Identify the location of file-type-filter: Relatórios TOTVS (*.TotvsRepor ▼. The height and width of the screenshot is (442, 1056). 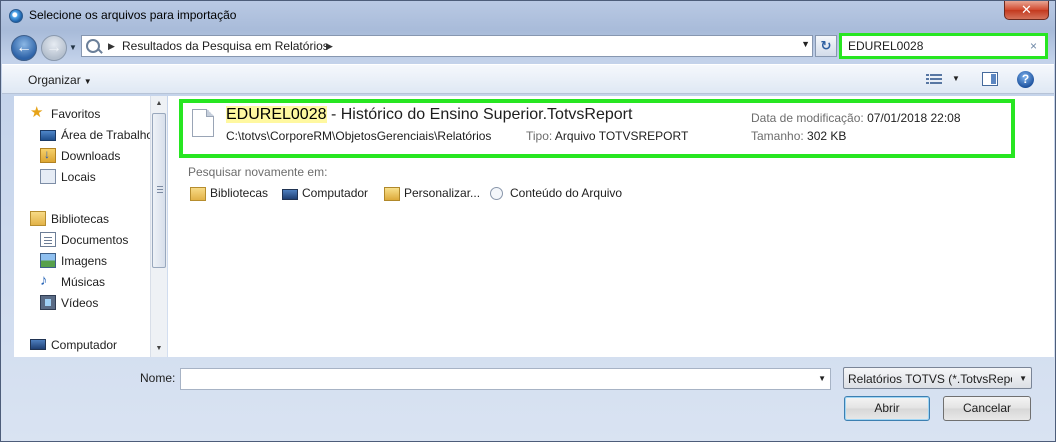
(937, 378).